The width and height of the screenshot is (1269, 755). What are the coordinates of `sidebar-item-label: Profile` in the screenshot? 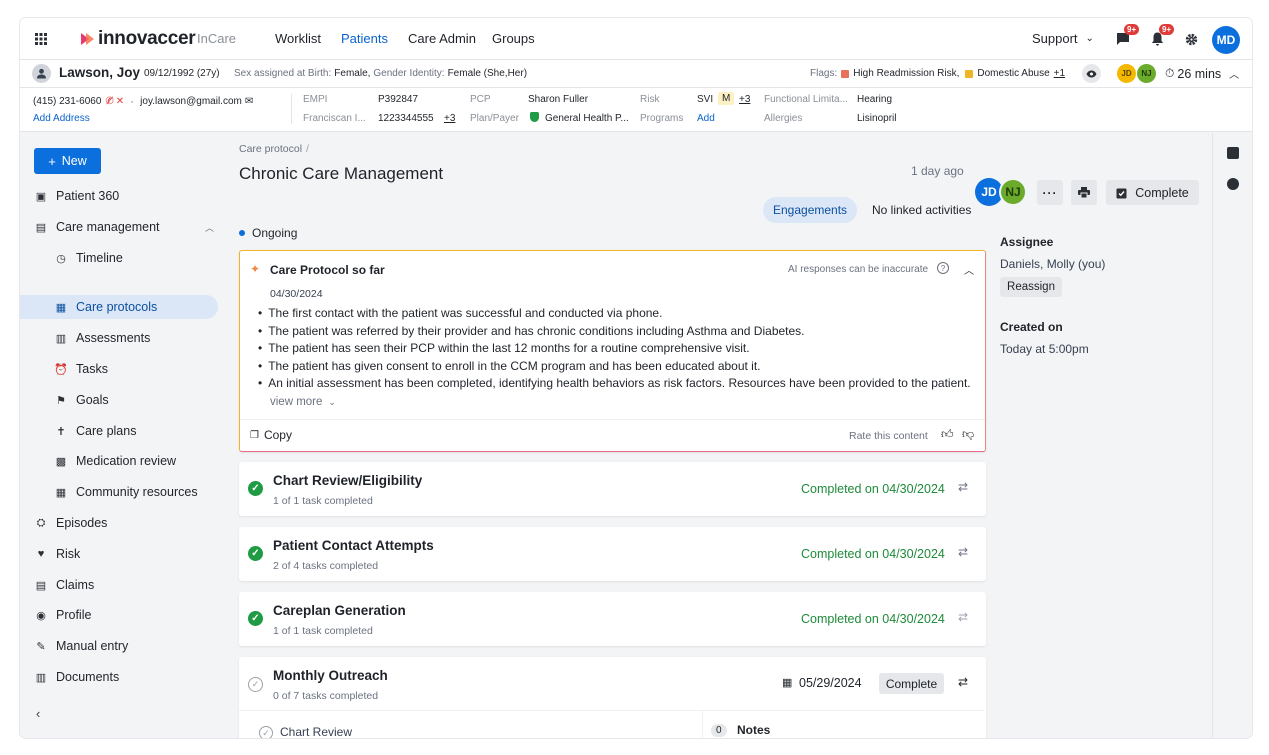 It's located at (74, 615).